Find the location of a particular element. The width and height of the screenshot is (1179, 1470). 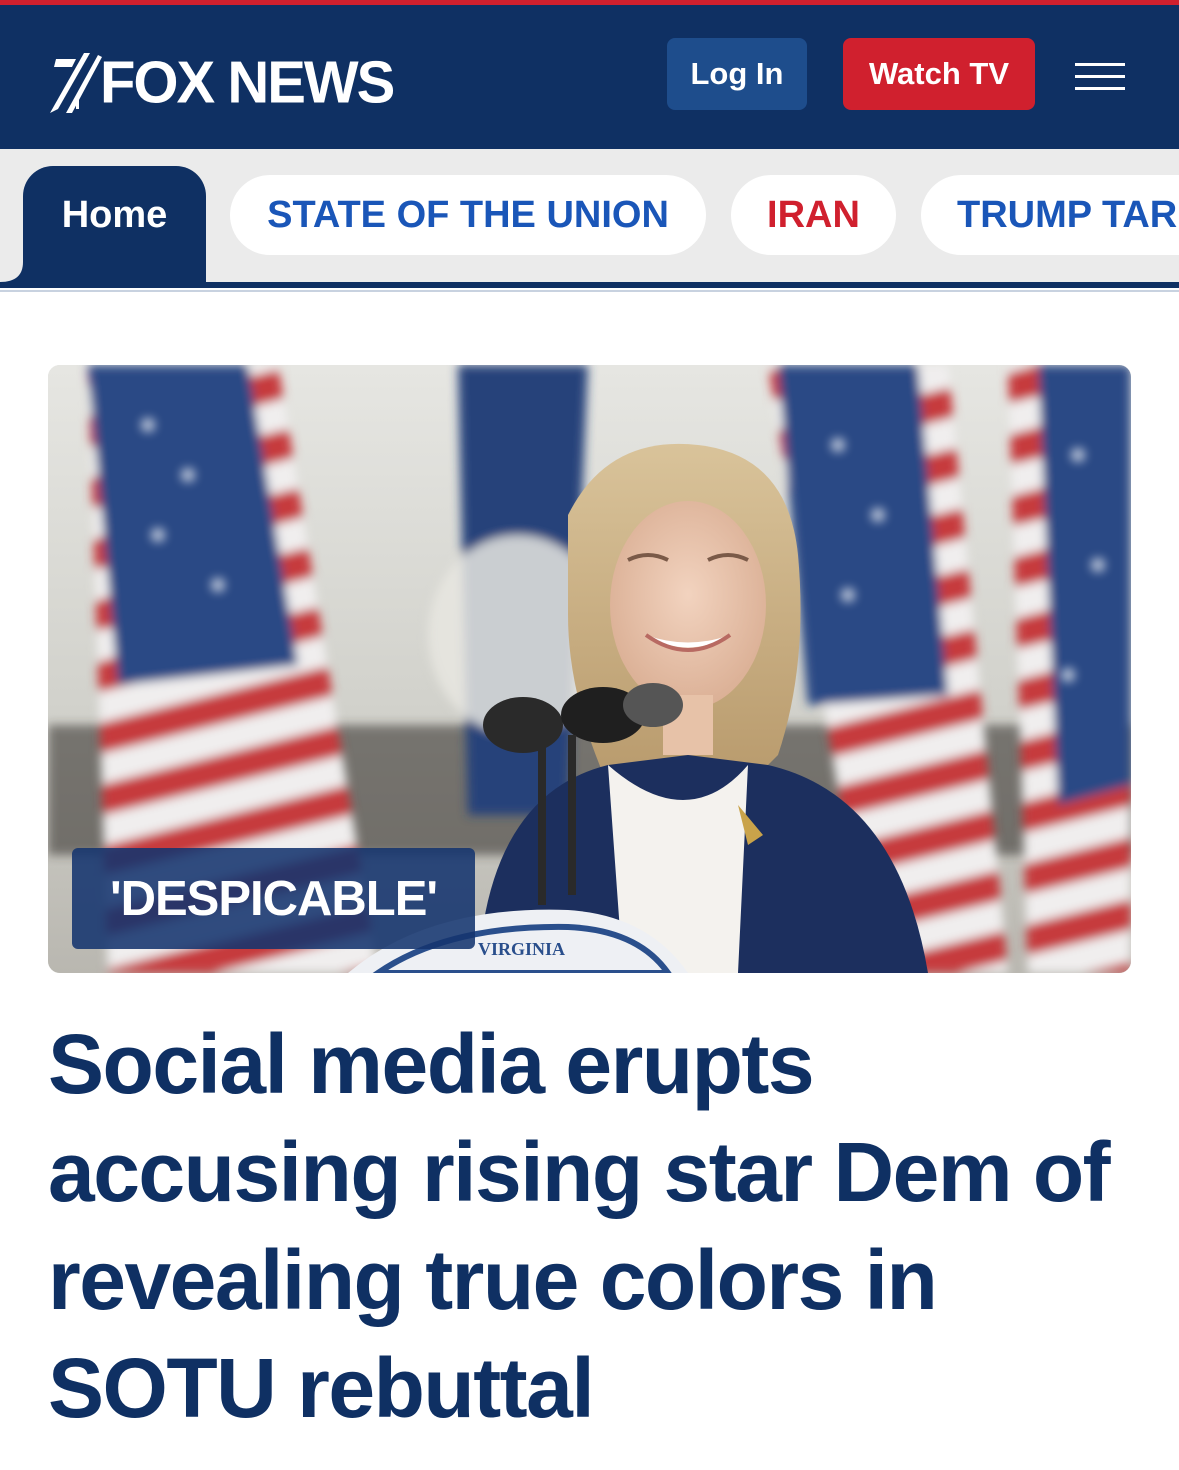

section-nav: Home STATE OF THE UNION IRAN TRUMP TAR is located at coordinates (589, 215).